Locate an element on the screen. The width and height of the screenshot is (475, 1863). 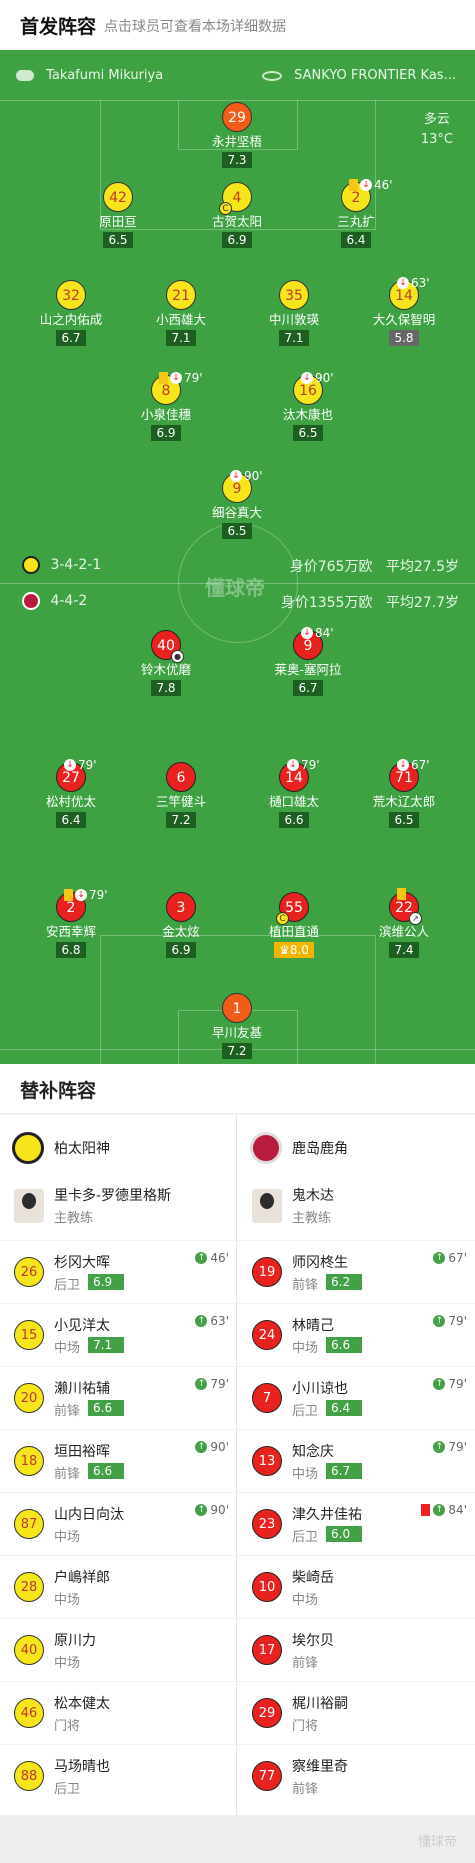
player-away-27: 27 ↓ 79' 松村优太 6.4 is located at coordinates (71, 793).